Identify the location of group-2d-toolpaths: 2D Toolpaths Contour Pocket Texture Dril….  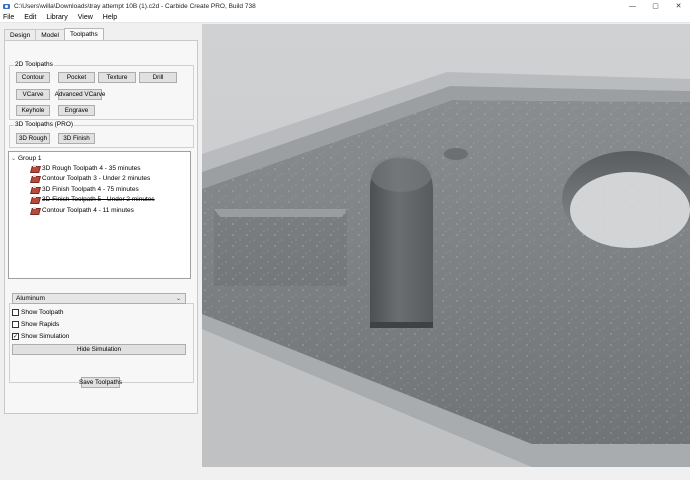
(101, 90).